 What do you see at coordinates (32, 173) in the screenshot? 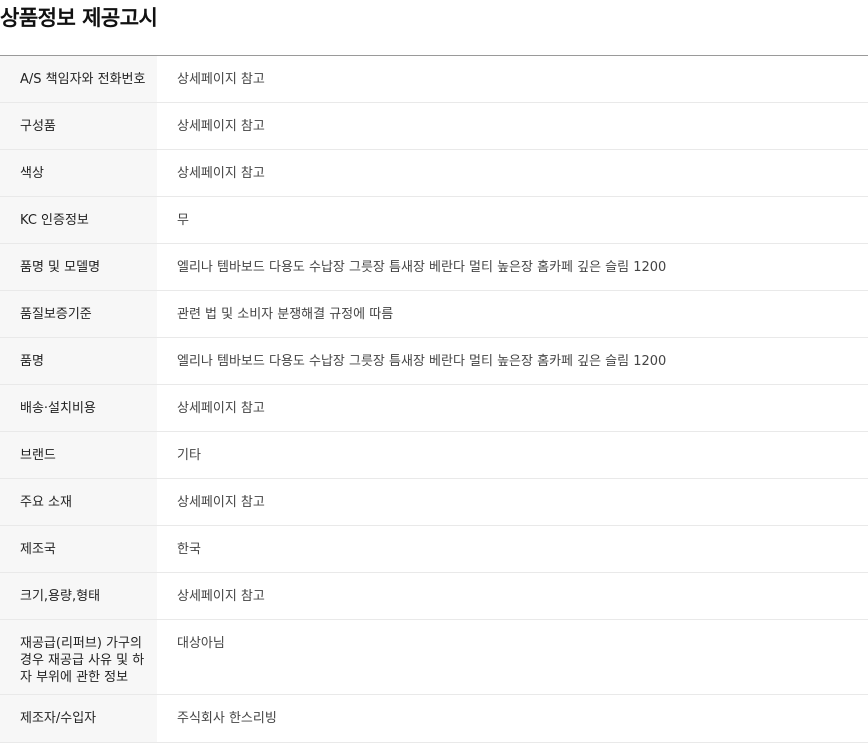
I see `row-label-text: 색상` at bounding box center [32, 173].